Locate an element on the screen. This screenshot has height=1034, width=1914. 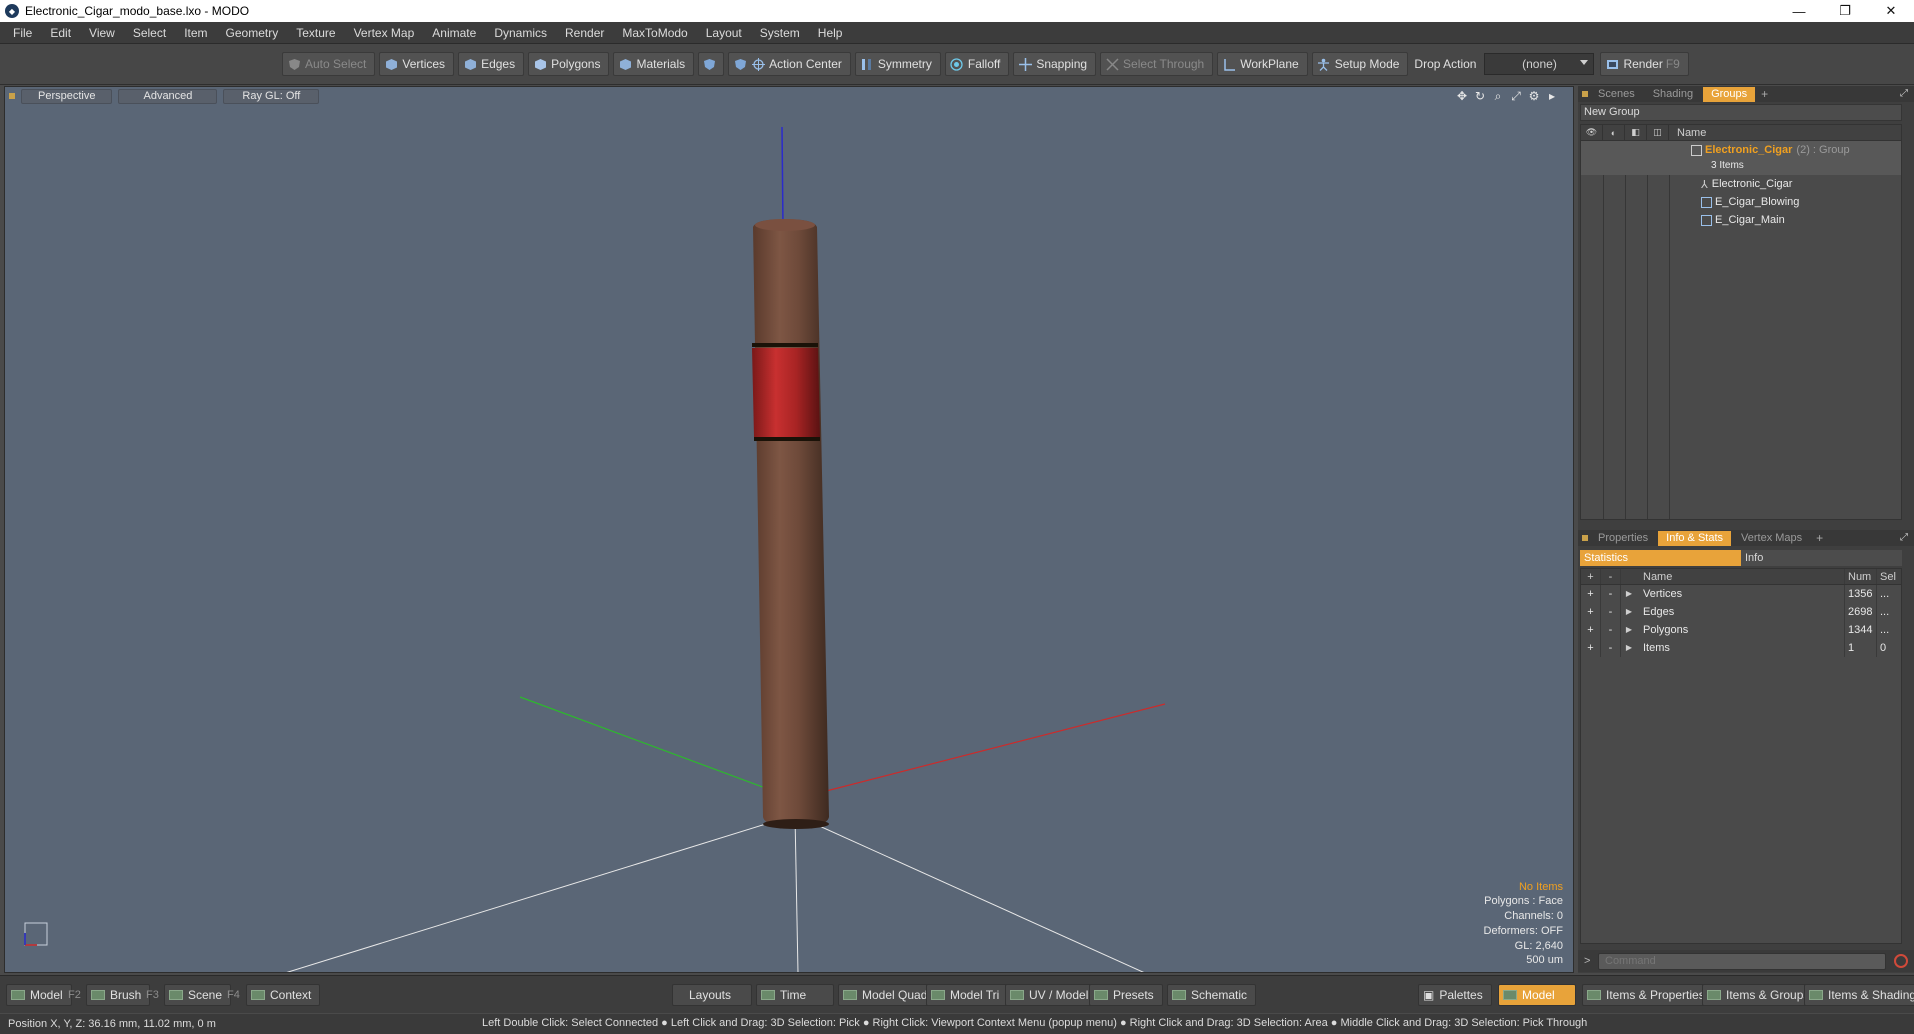
layout-brush-button: Brush is located at coordinates (118, 995).